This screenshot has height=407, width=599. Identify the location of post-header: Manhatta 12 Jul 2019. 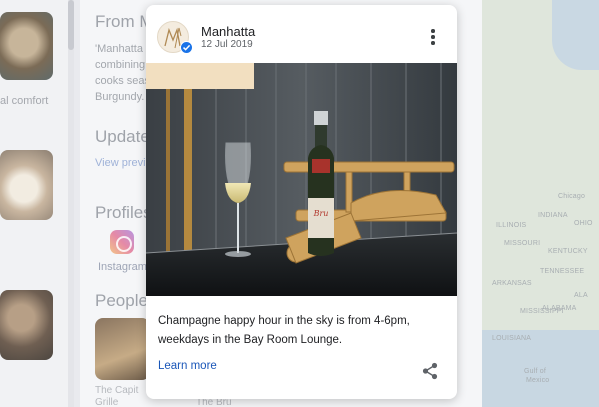
(301, 34).